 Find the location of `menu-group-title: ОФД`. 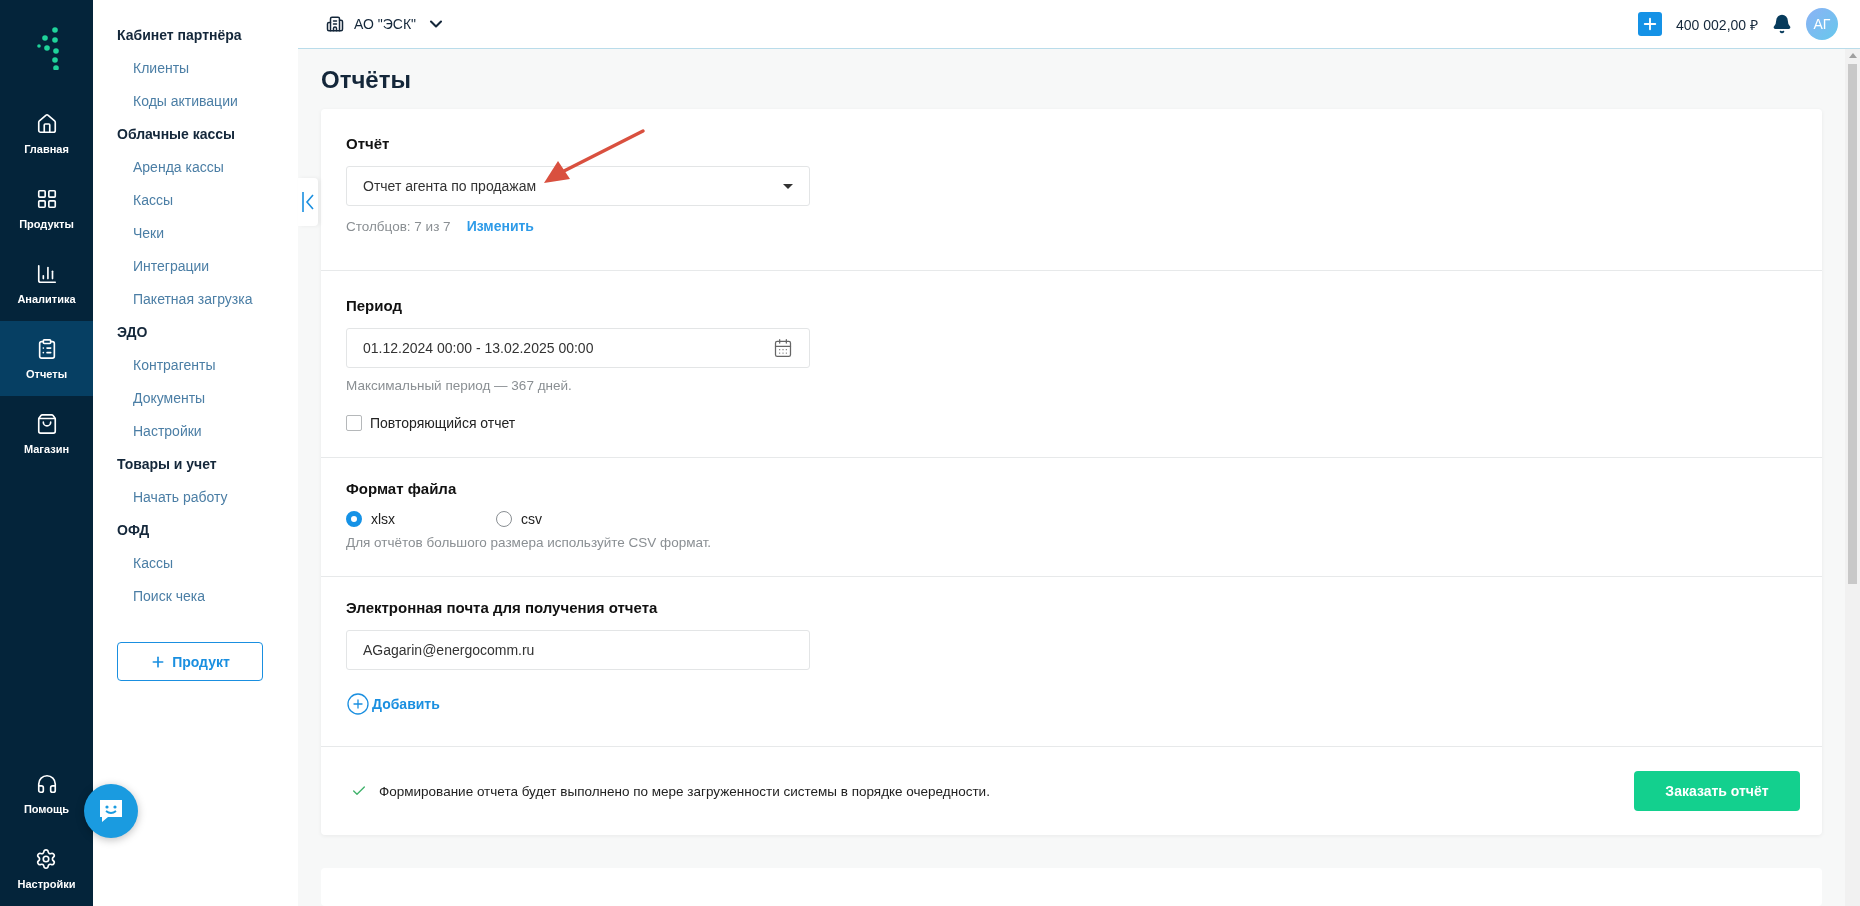

menu-group-title: ОФД is located at coordinates (134, 530).